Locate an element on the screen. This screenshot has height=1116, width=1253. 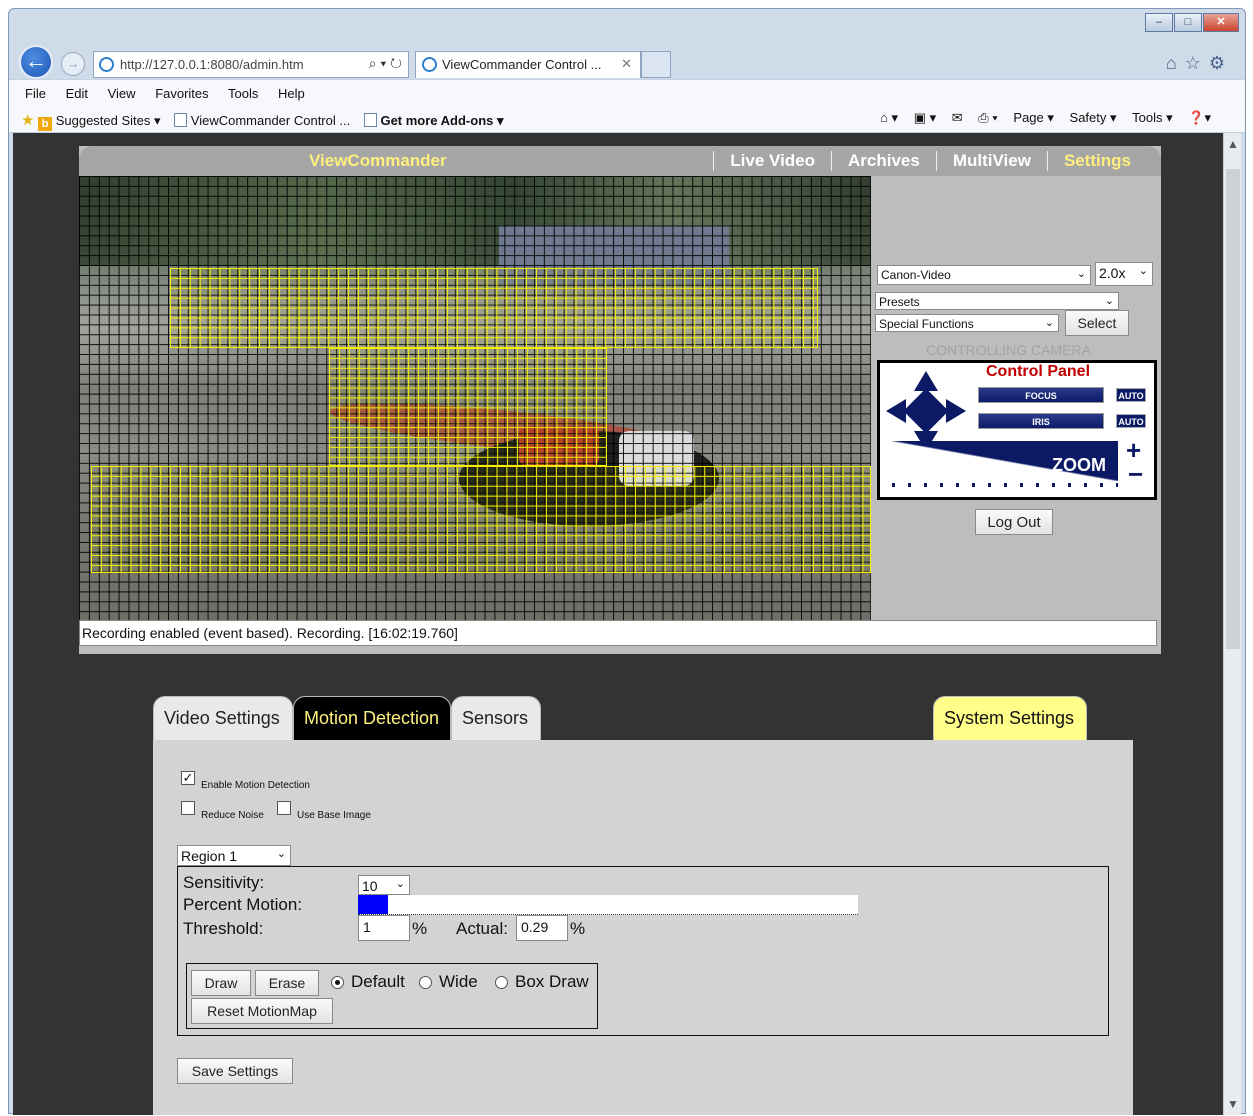
scroll-down-icon: ▼ is located at coordinates (1233, 1104).